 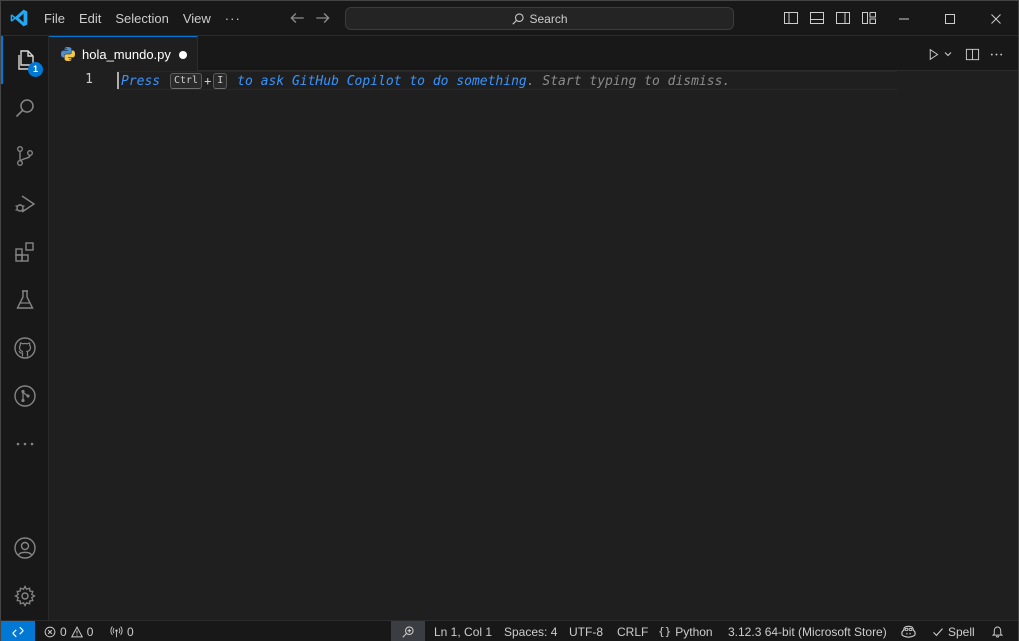 What do you see at coordinates (76, 631) in the screenshot?
I see `warning-icon` at bounding box center [76, 631].